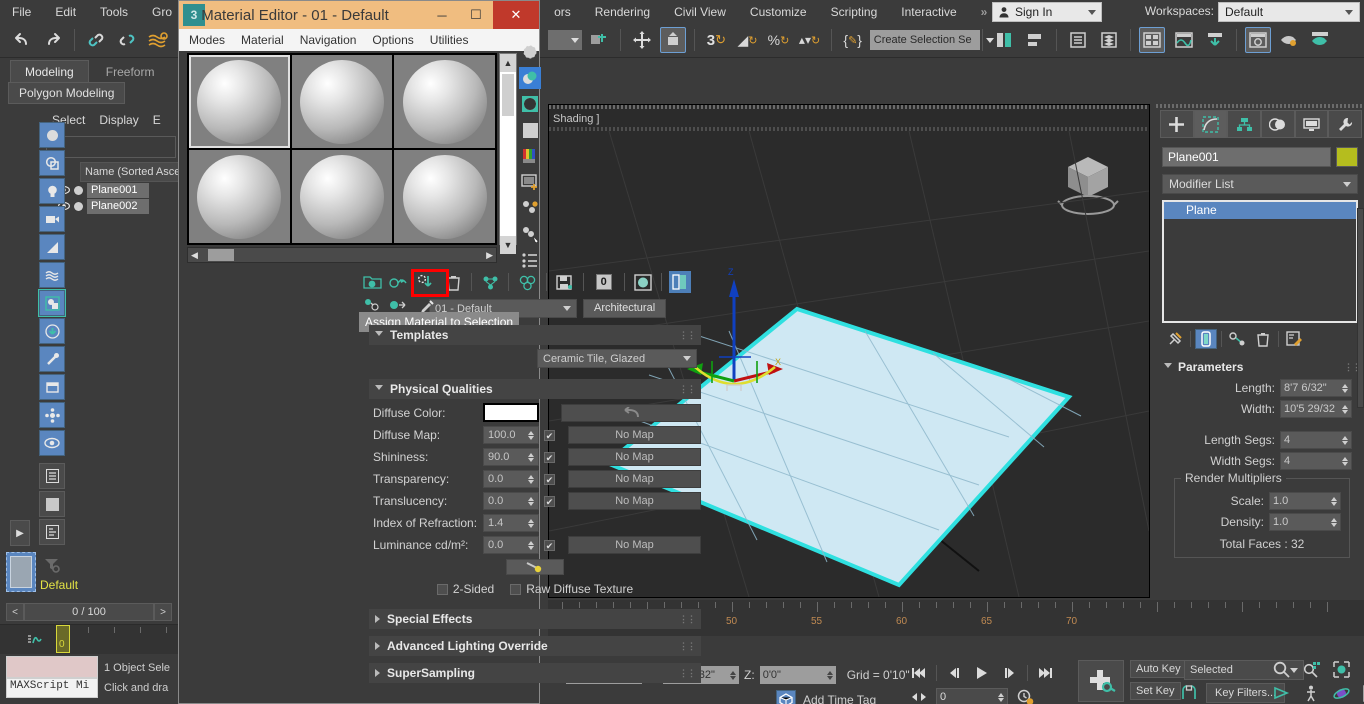  Describe the element at coordinates (604, 282) in the screenshot. I see `material-effects-channel-icon: 0` at that location.